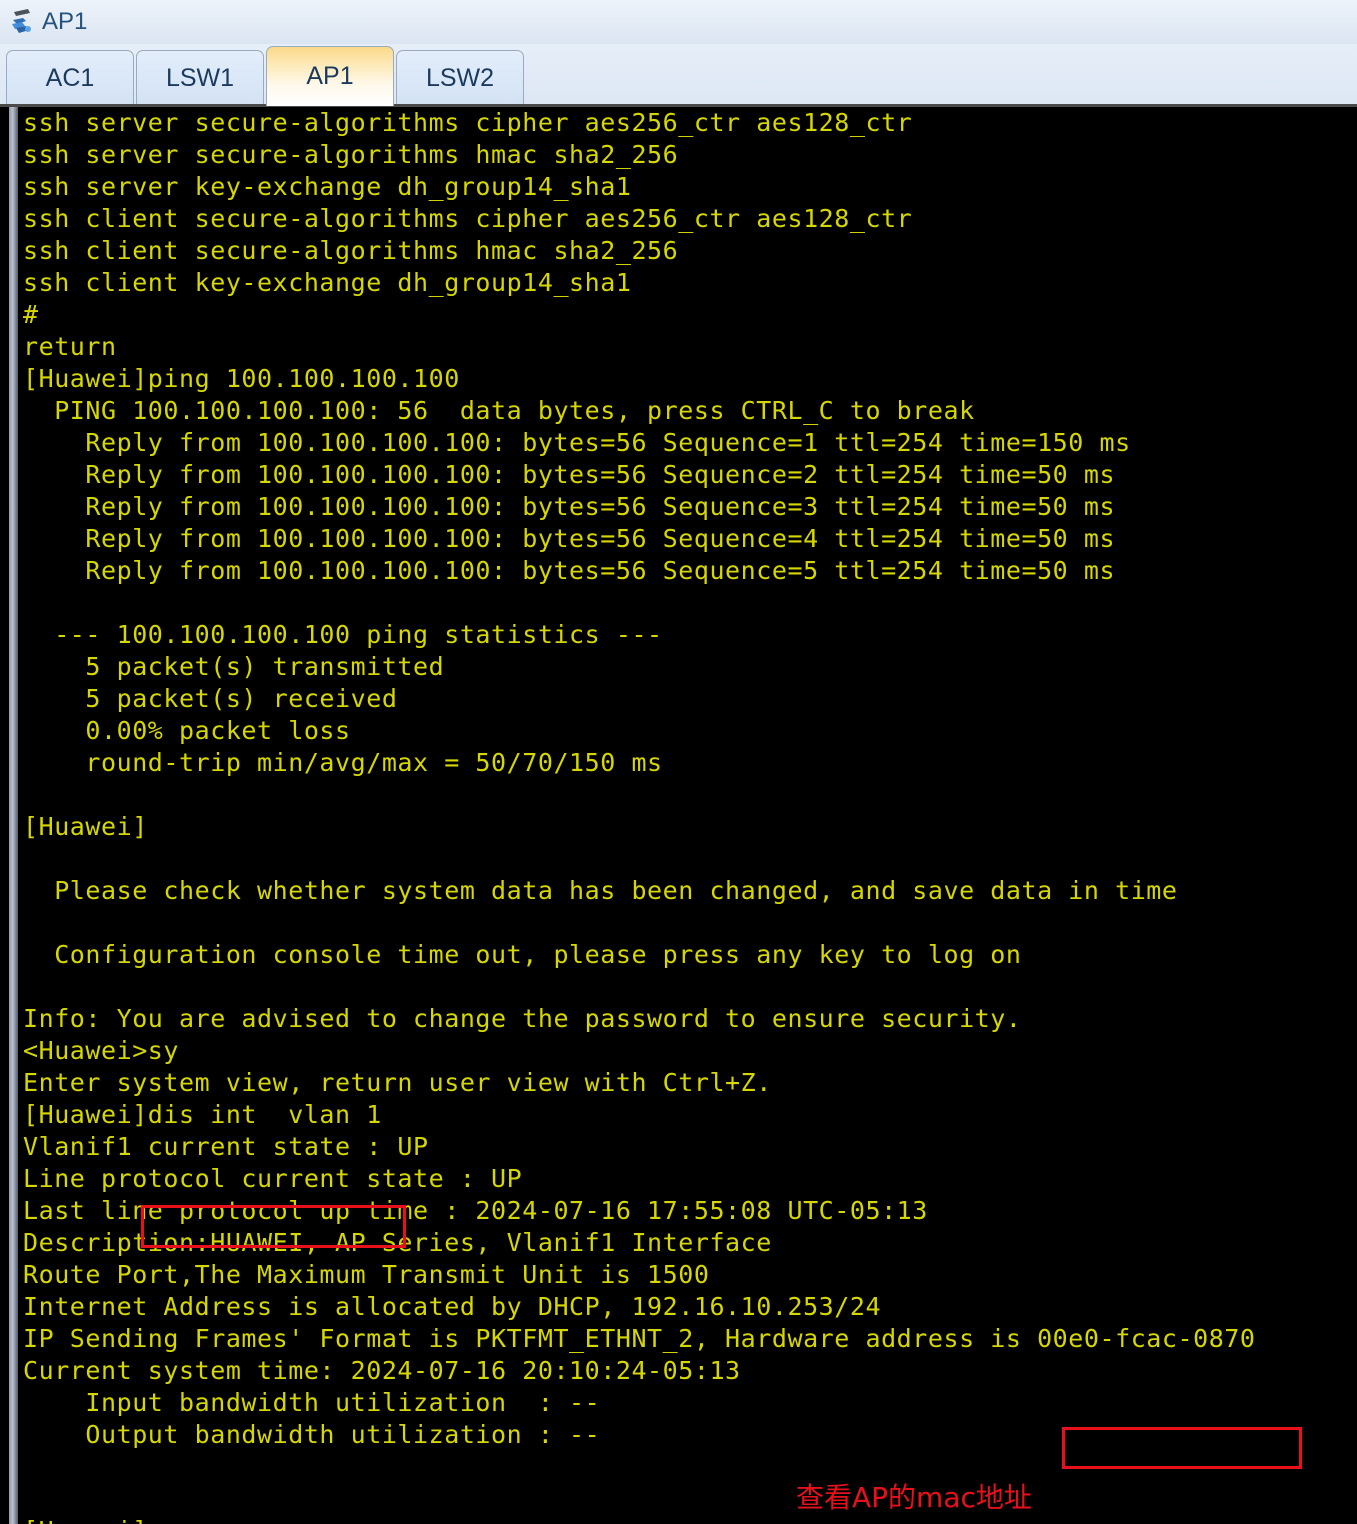 This screenshot has height=1524, width=1357. Describe the element at coordinates (343, 762) in the screenshot. I see `terminal-line: round-trip min/avg/max = 50/70/150 ms` at that location.